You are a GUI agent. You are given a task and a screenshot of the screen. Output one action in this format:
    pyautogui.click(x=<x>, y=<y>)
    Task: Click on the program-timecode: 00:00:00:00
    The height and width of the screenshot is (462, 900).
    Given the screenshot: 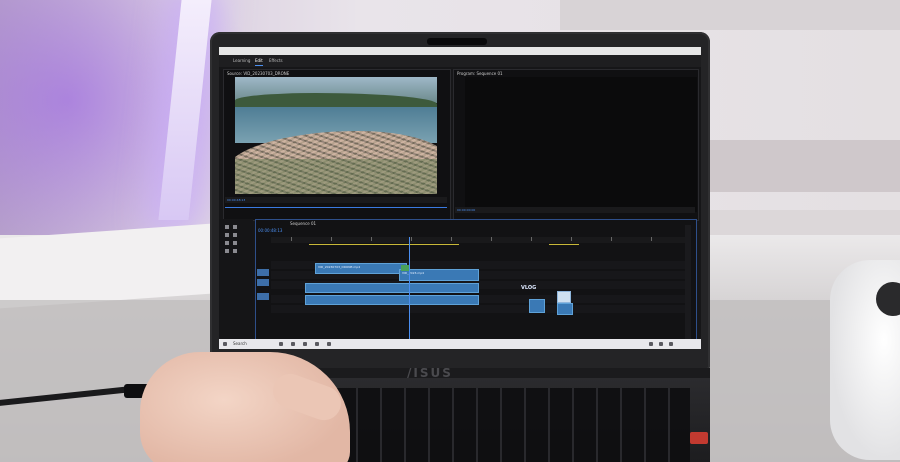 What is the action you would take?
    pyautogui.click(x=466, y=210)
    